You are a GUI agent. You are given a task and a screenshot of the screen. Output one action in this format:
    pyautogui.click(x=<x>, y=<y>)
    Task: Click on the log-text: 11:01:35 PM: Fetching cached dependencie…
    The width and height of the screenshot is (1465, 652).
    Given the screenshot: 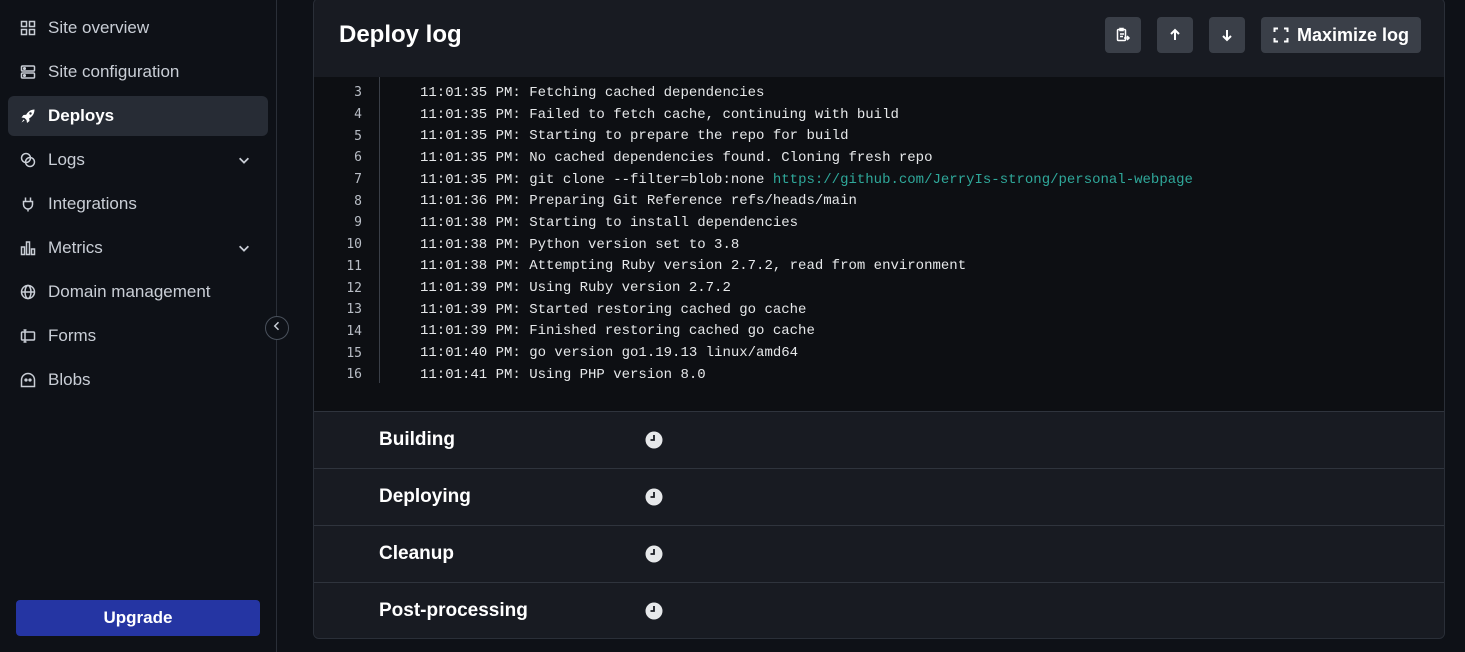 What is the action you would take?
    pyautogui.click(x=592, y=92)
    